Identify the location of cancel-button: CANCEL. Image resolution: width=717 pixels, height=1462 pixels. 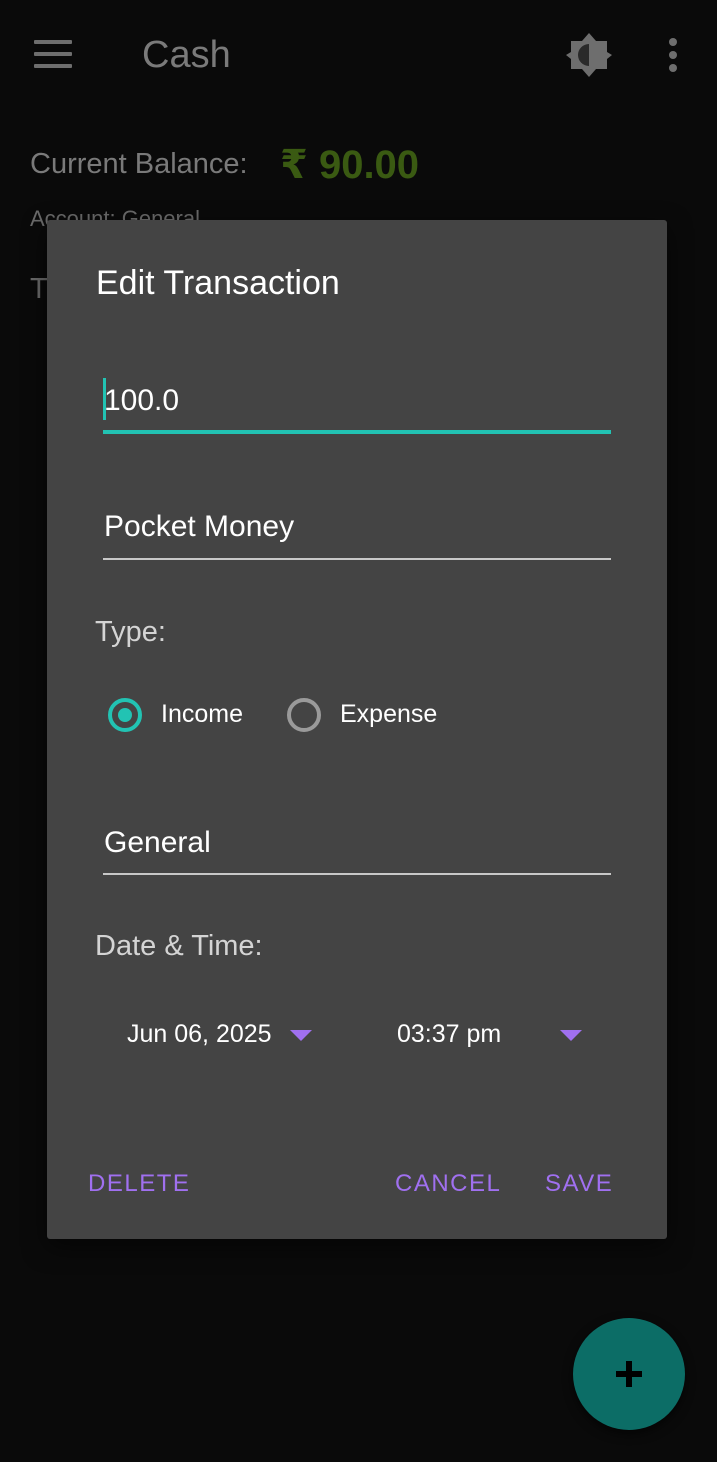
(448, 1184).